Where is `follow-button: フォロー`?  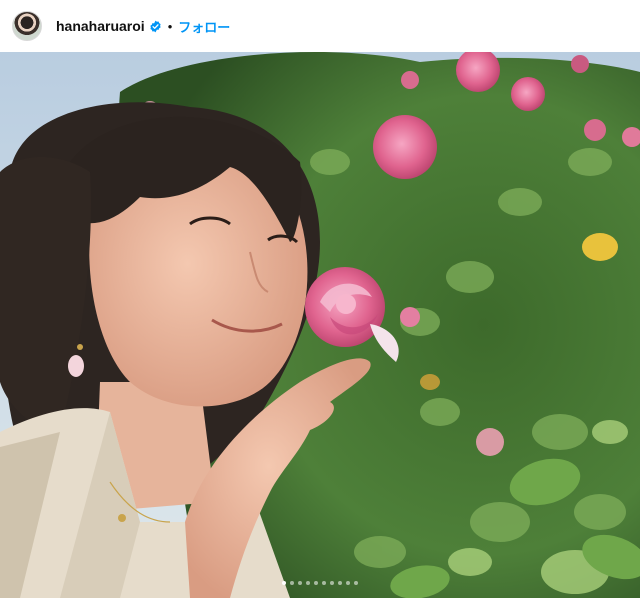
follow-button: フォロー is located at coordinates (204, 26).